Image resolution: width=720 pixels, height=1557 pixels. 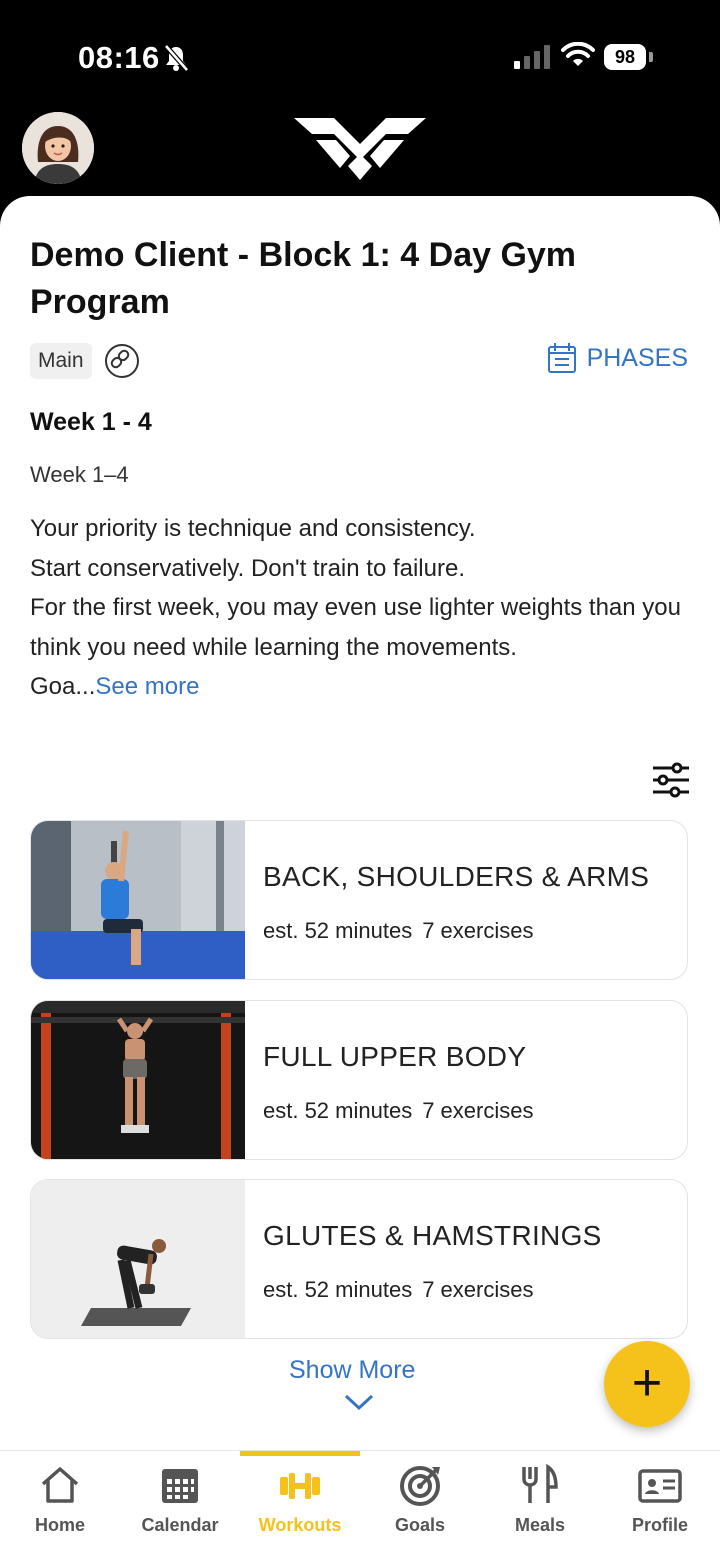 I want to click on tab-goals: Goals, so click(x=420, y=1504).